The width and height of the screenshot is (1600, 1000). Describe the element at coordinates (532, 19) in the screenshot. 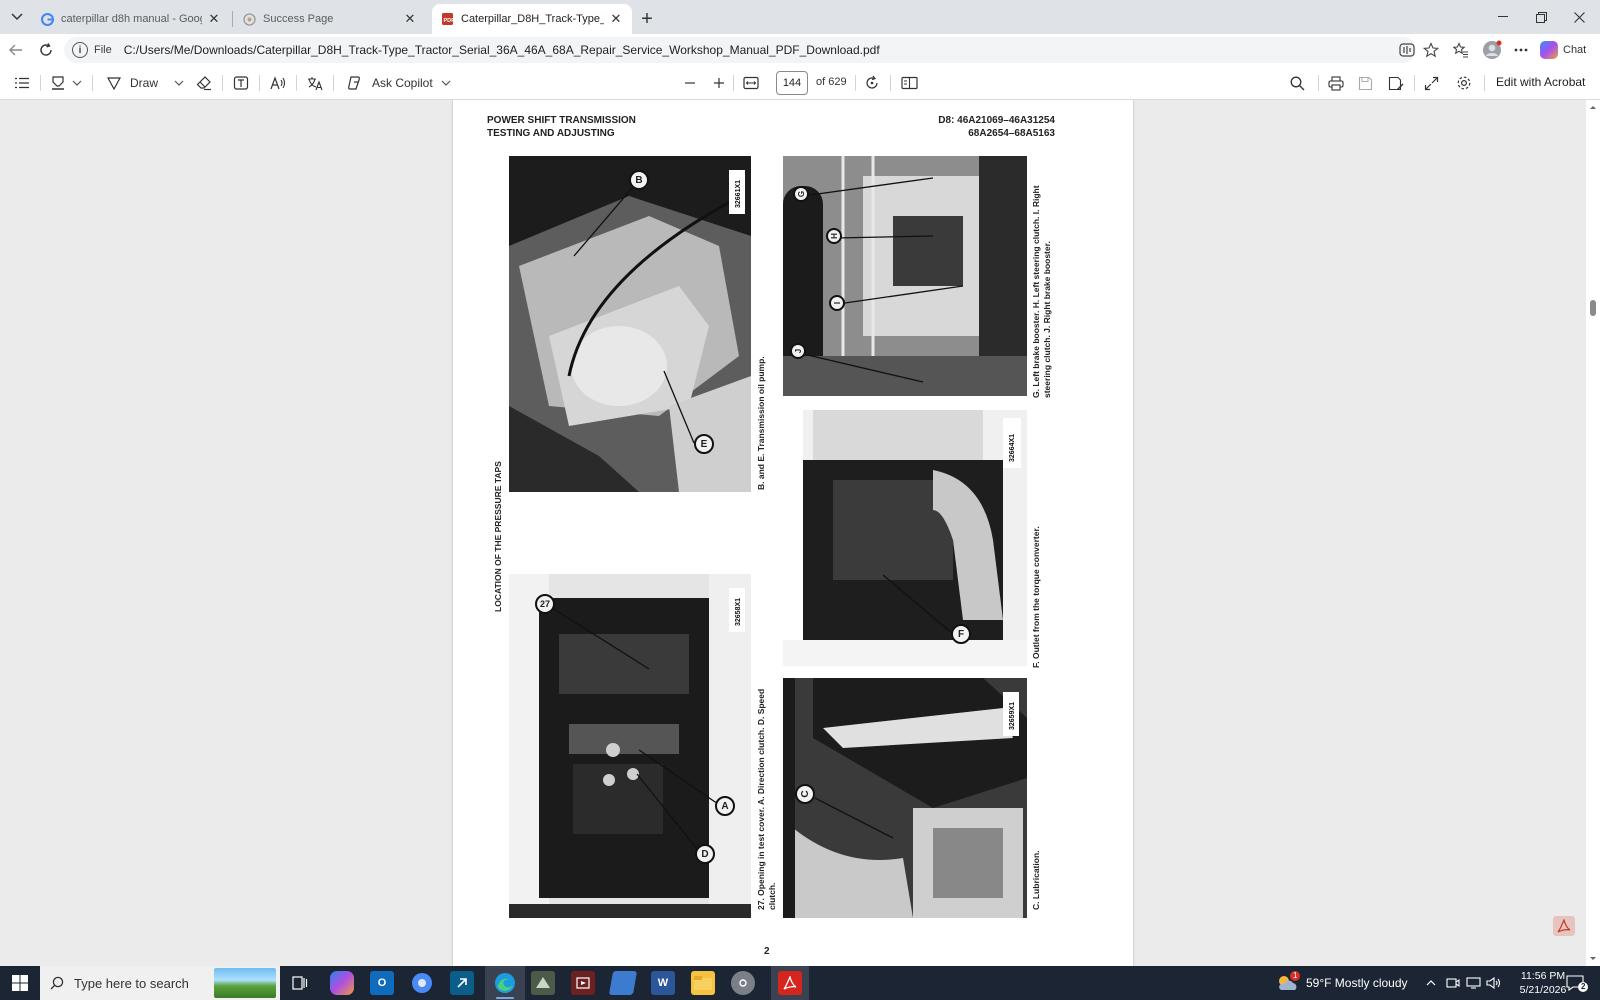

I see `tab-pdf-active: PDF Caterpillar_D8H_Track-Type_Tracto ✕` at that location.